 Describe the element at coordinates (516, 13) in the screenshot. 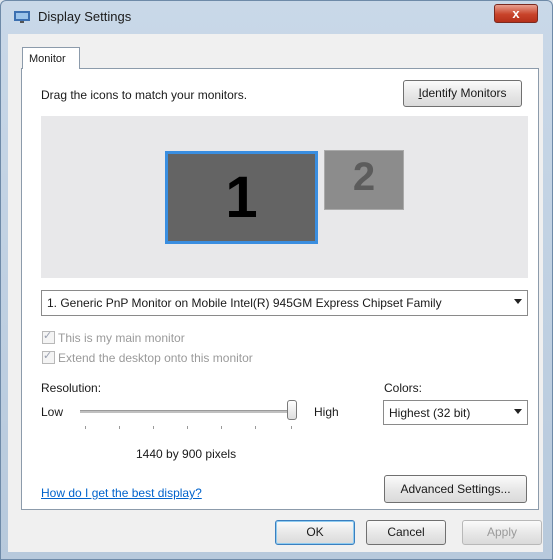

I see `close-button: x` at that location.